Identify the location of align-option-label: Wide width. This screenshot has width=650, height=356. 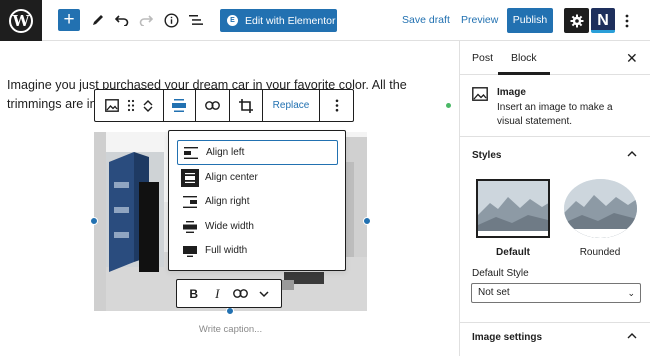
(229, 226).